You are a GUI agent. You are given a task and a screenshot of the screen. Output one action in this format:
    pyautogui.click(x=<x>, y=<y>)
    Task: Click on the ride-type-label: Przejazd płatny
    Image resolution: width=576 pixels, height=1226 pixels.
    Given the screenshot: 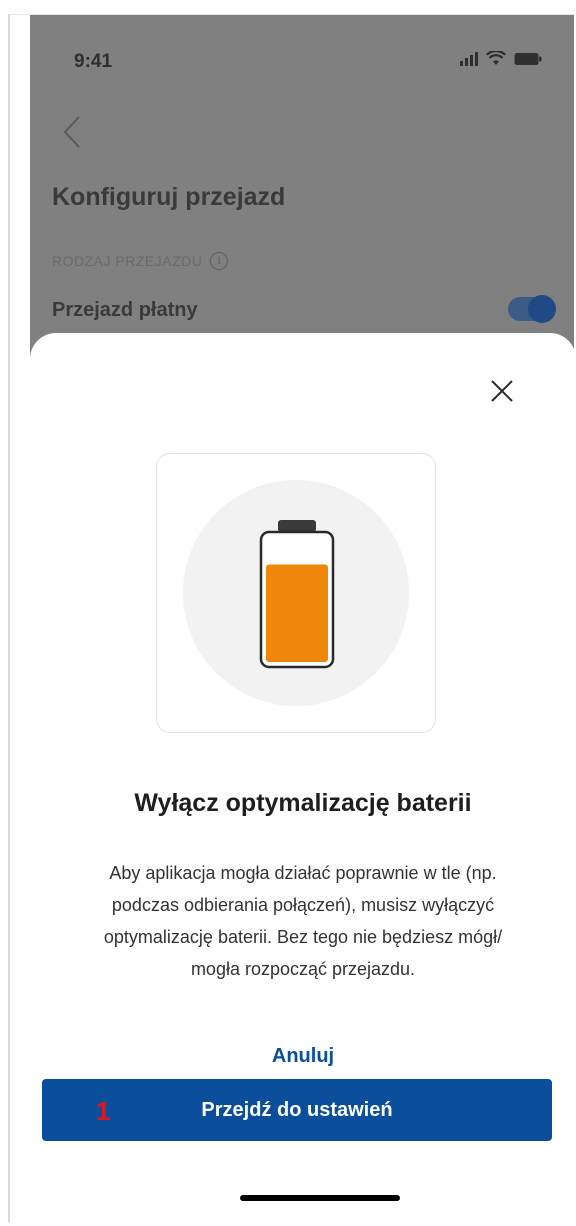 What is the action you would take?
    pyautogui.click(x=125, y=310)
    